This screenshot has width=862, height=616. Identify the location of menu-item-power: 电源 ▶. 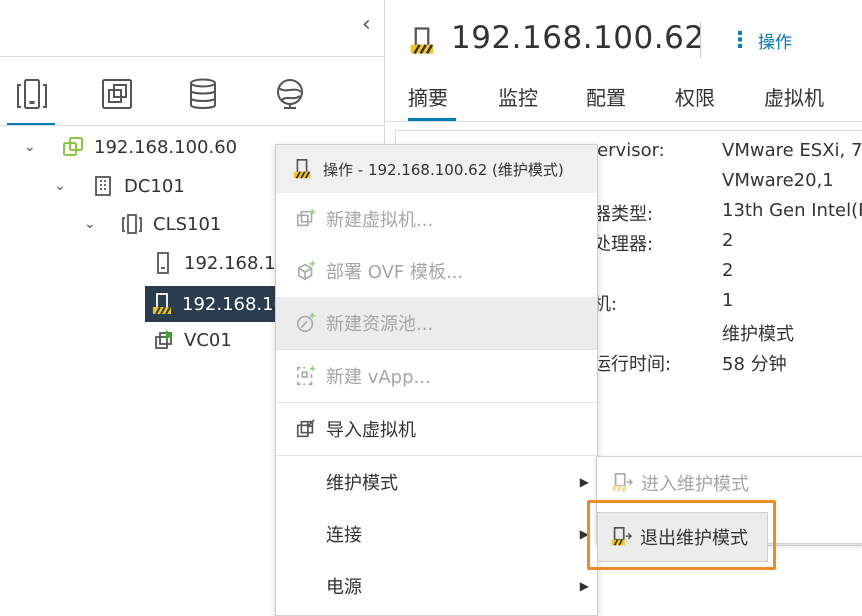
(436, 586).